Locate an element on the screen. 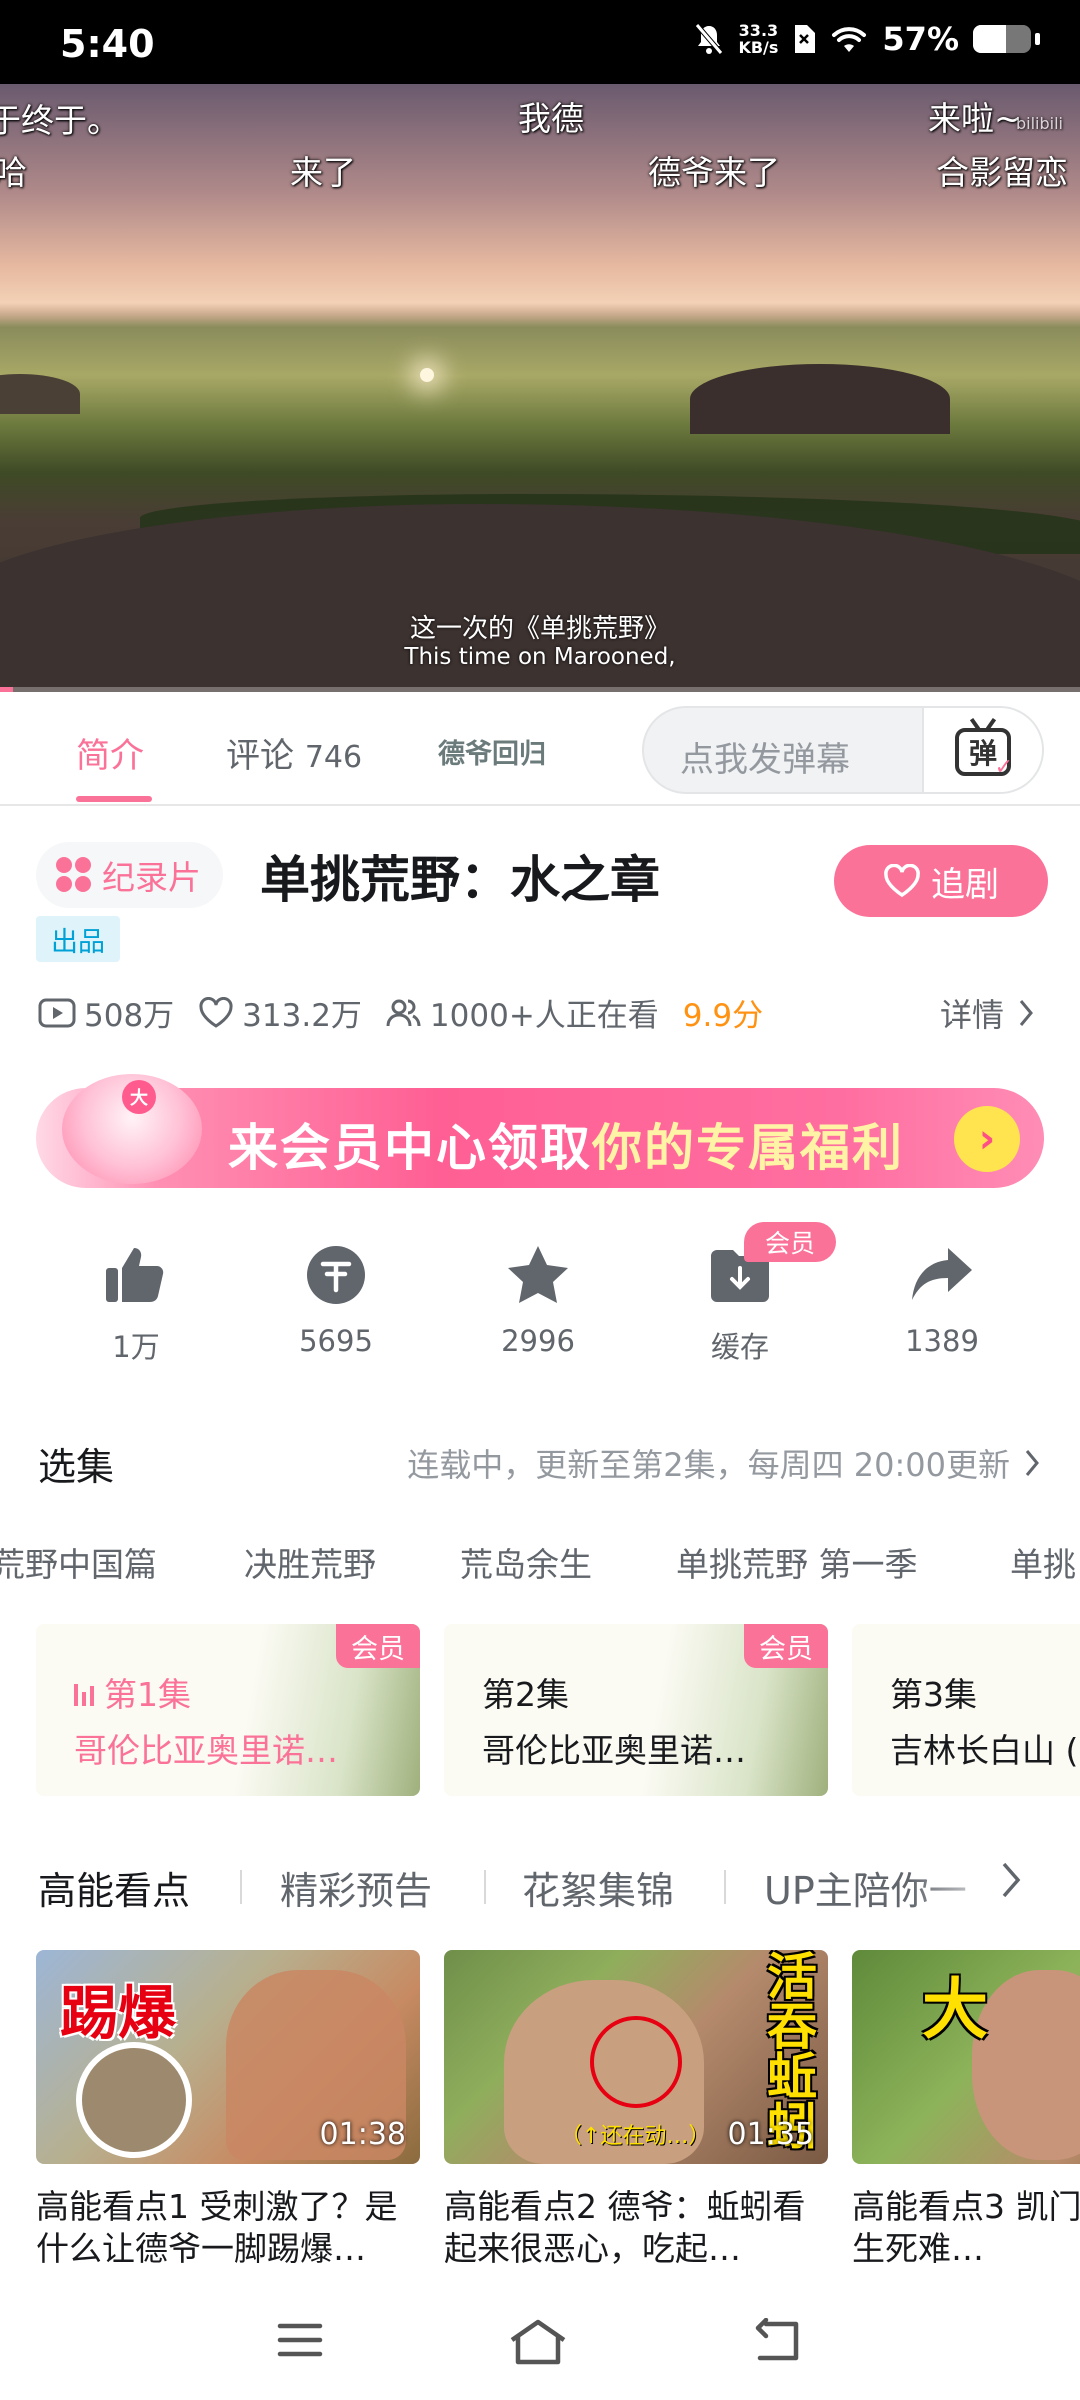  highlight-tab: 精彩预告 is located at coordinates (356, 1887).